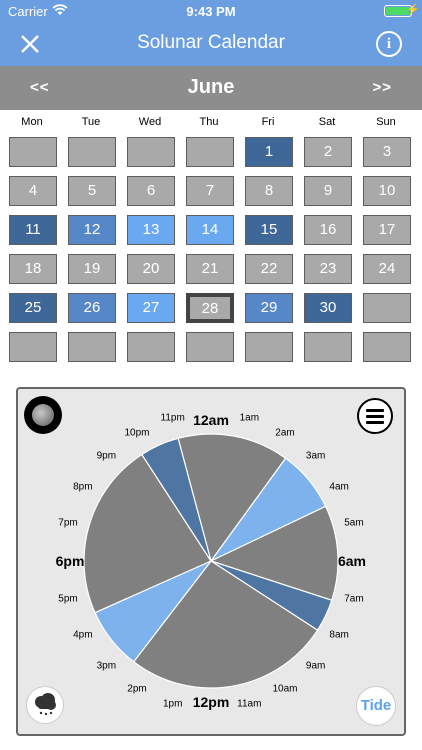 This screenshot has height=750, width=422. What do you see at coordinates (137, 689) in the screenshot?
I see `hour-label: 2pm` at bounding box center [137, 689].